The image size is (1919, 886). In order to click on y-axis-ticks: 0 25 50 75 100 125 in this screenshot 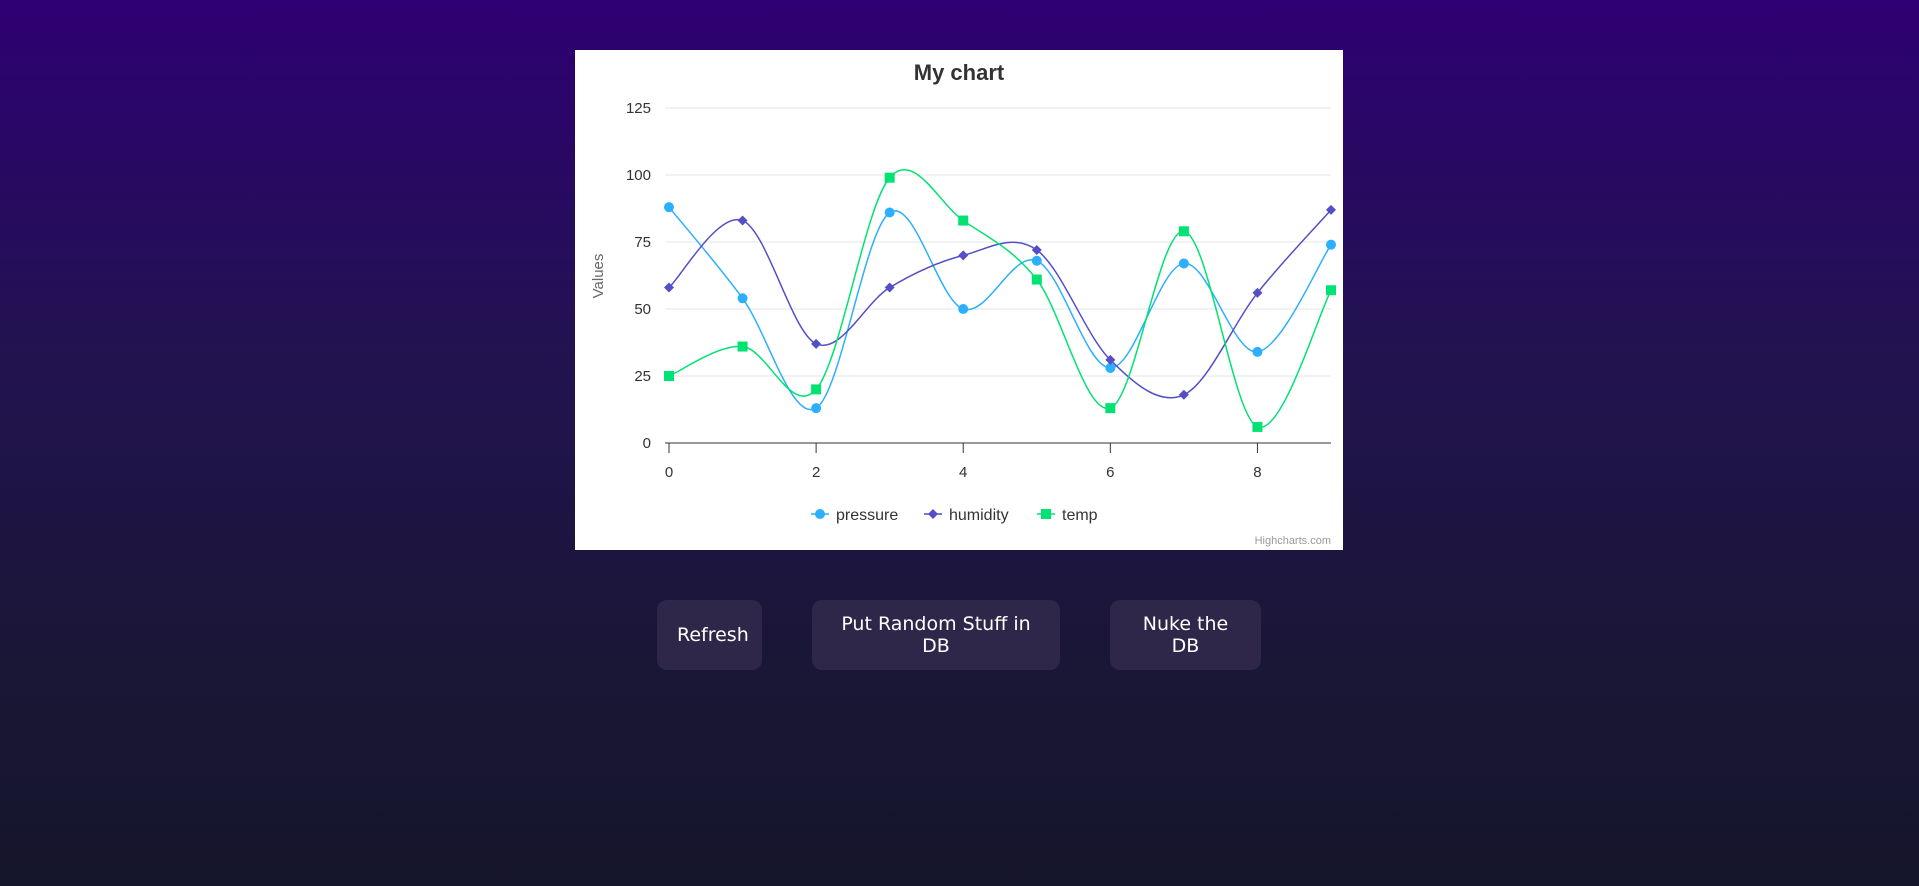, I will do `click(638, 276)`.